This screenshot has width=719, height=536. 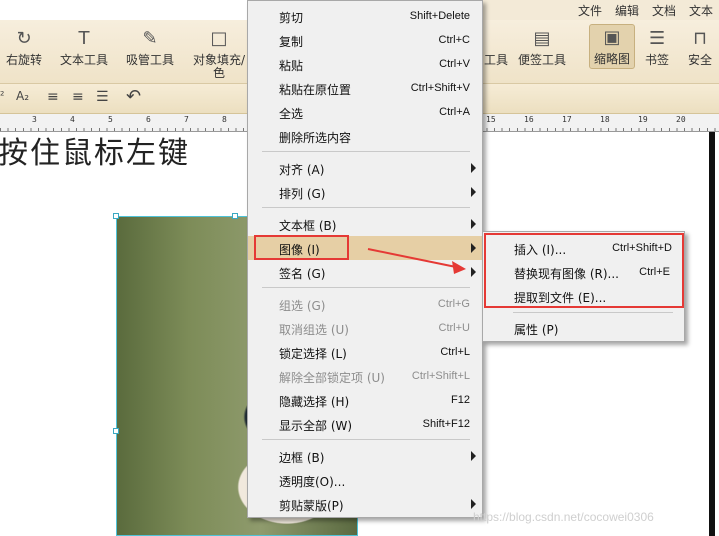 I want to click on lock-icon: ⊓, so click(x=700, y=38).